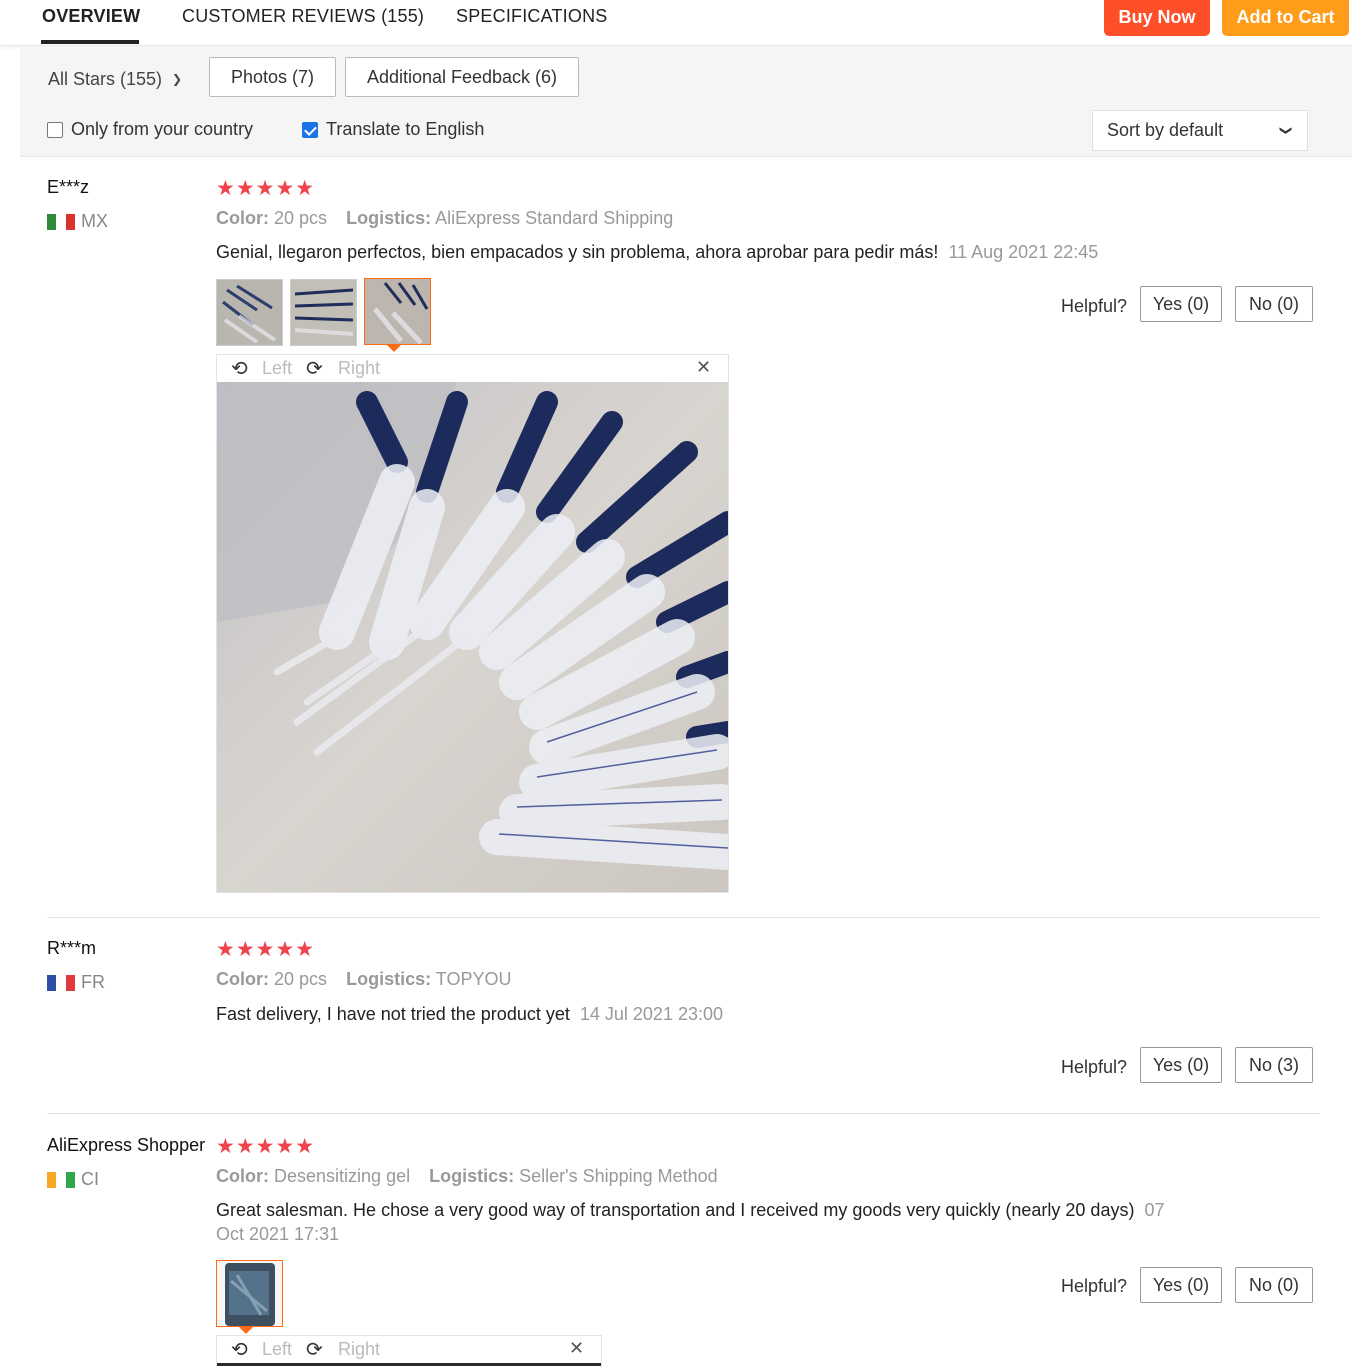  Describe the element at coordinates (162, 129) in the screenshot. I see `only-country-label: Only from your country` at that location.